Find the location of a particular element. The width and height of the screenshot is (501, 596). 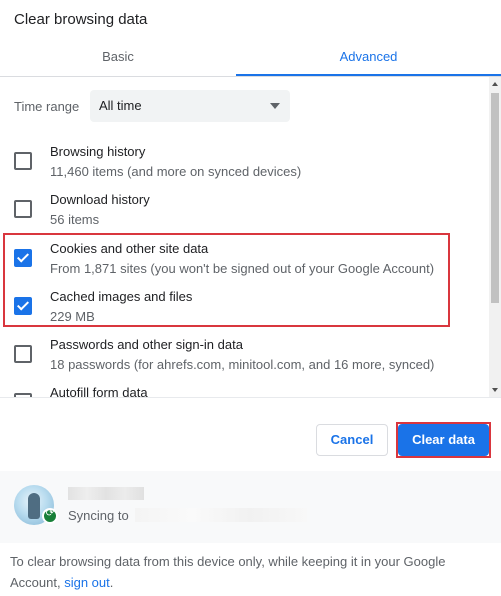

time-range-label: Time range is located at coordinates (47, 106).